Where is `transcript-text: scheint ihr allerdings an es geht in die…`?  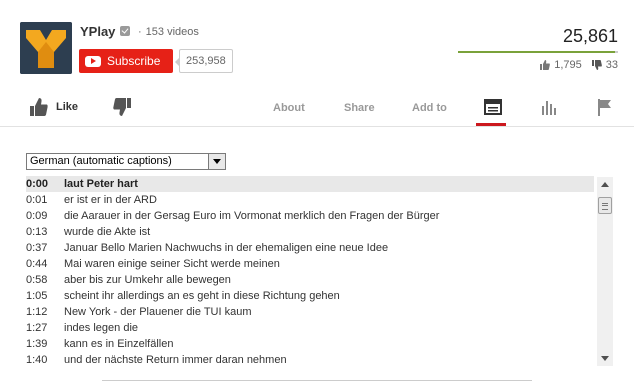
transcript-text: scheint ihr allerdings an es geht in die… is located at coordinates (202, 296).